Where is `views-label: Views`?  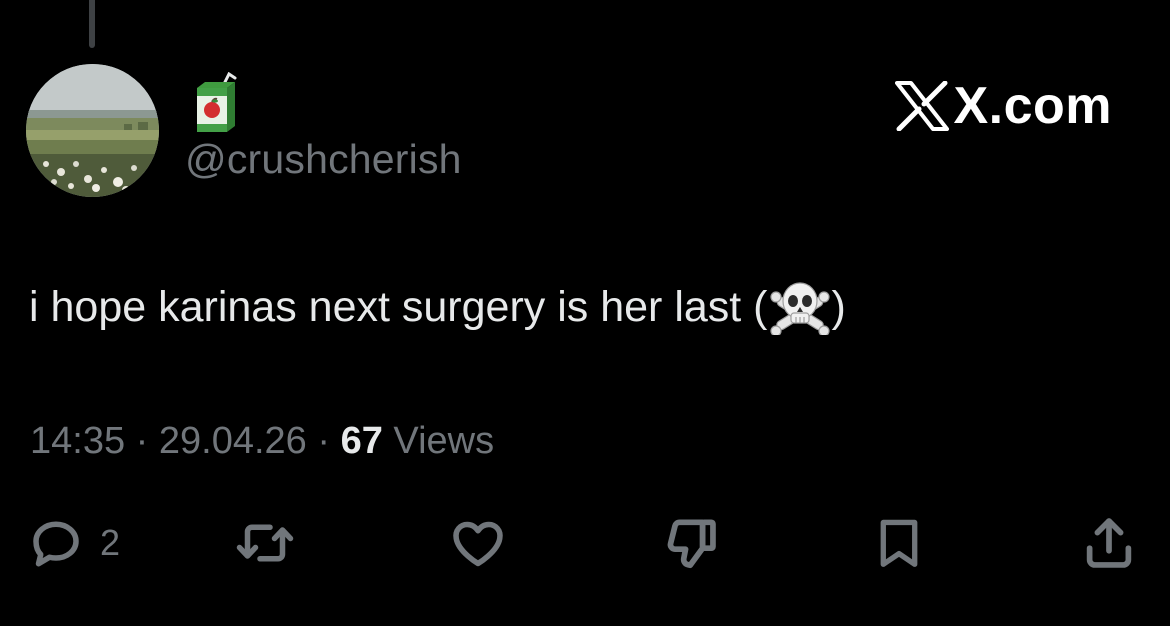 views-label: Views is located at coordinates (443, 441).